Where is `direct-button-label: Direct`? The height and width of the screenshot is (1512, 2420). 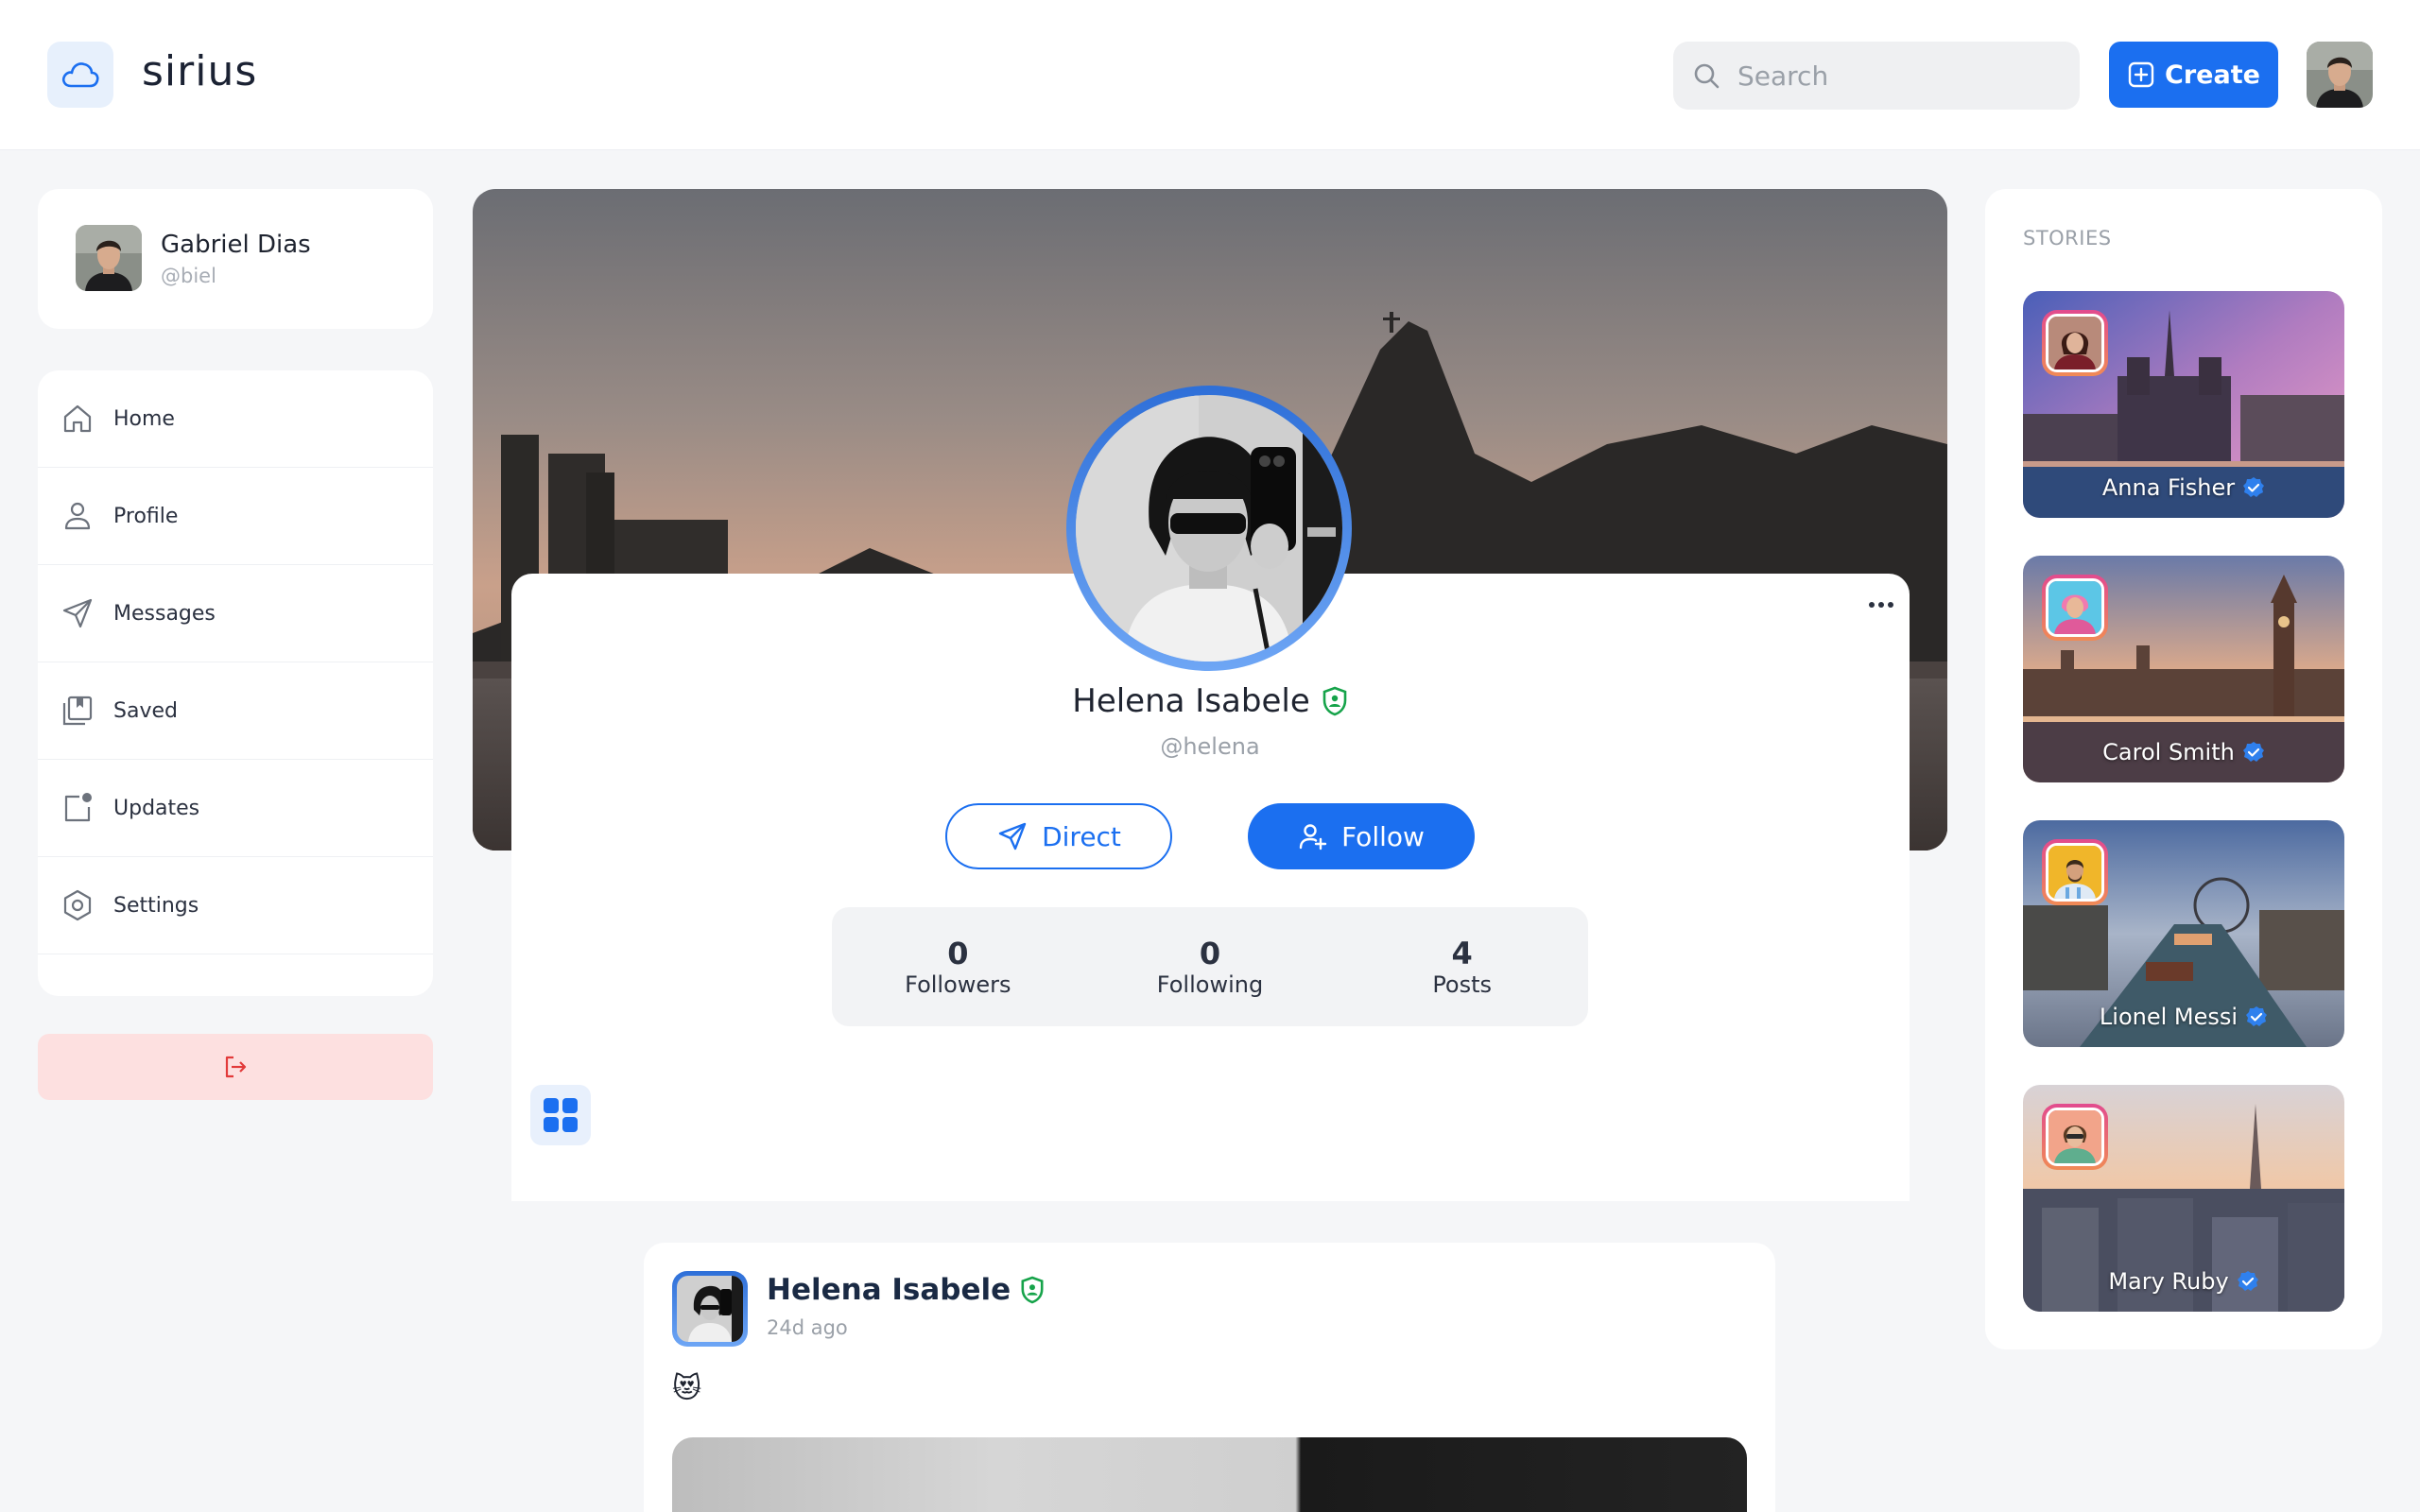
direct-button-label: Direct is located at coordinates (1082, 836).